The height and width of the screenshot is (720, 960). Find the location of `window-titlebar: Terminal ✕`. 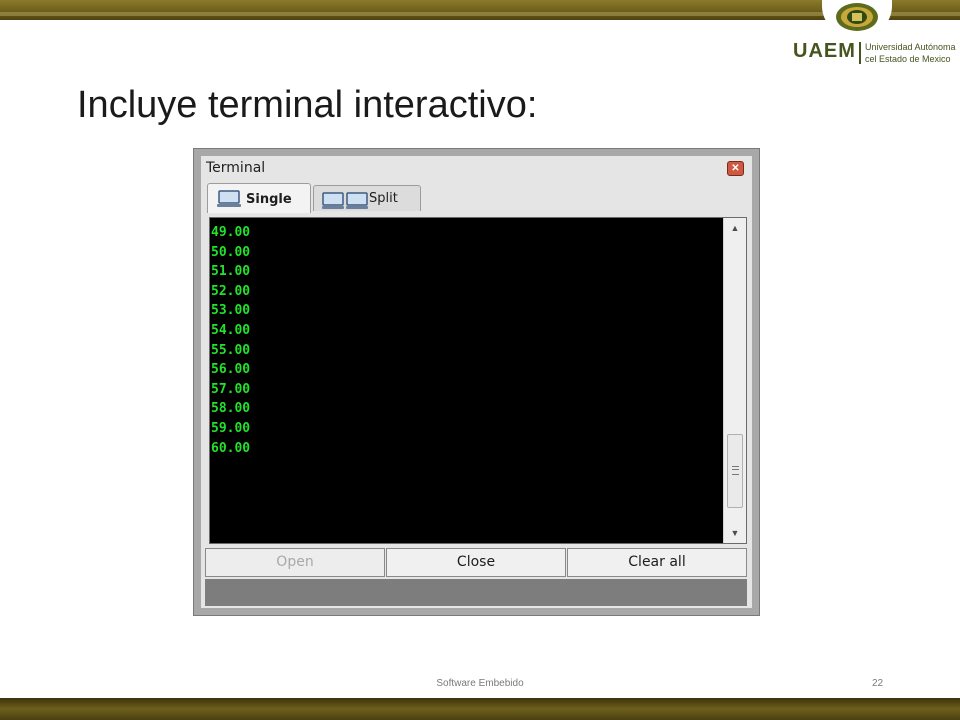

window-titlebar: Terminal ✕ is located at coordinates (476, 168).